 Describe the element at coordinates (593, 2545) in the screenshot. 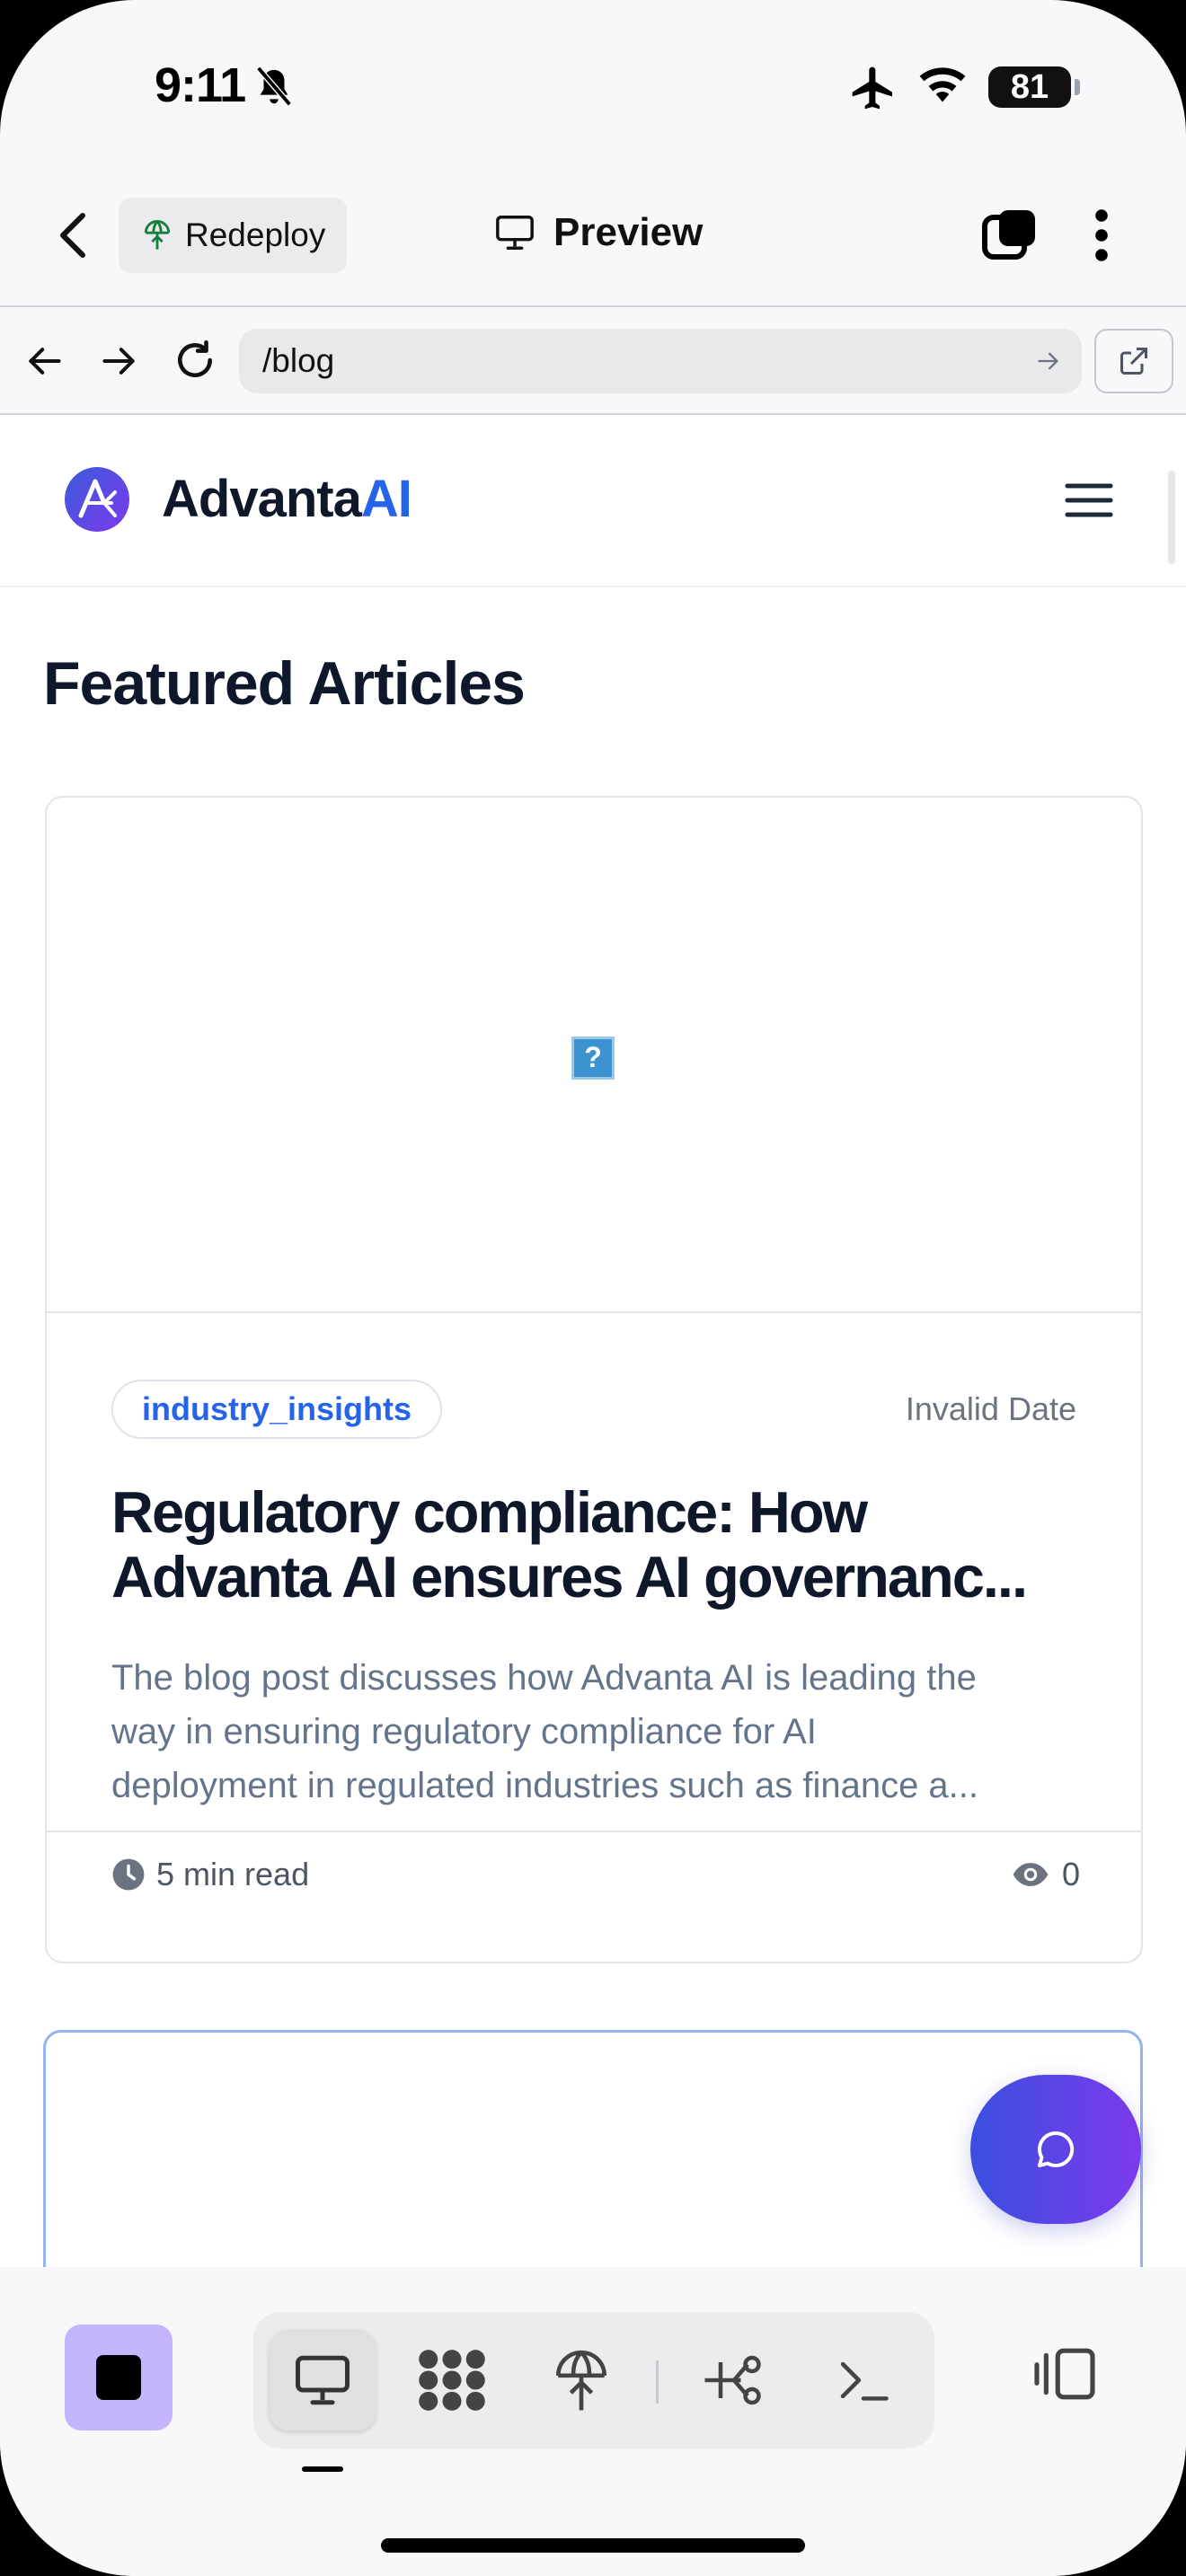

I see `home-indicator` at that location.